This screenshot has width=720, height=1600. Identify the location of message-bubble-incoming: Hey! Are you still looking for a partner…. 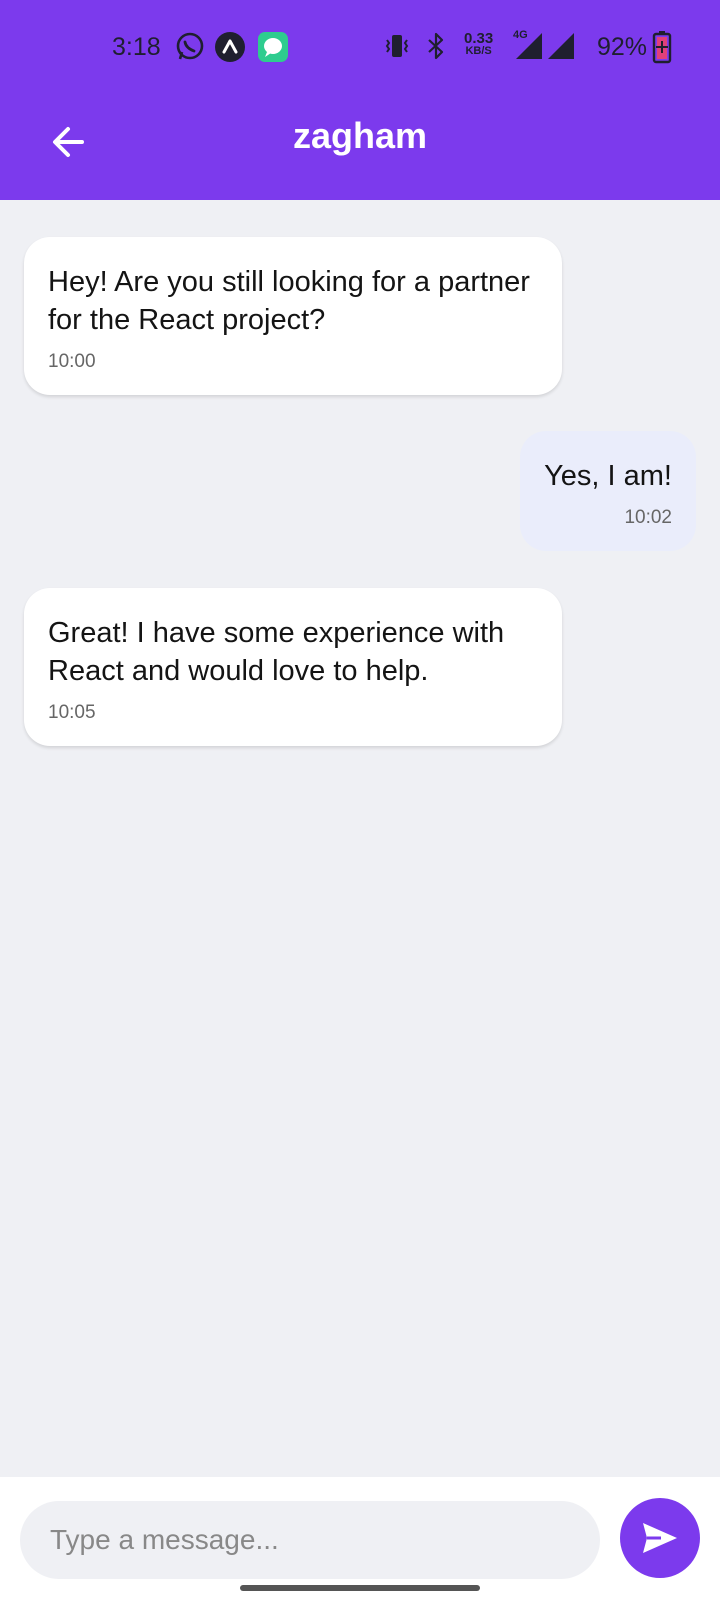
(293, 316).